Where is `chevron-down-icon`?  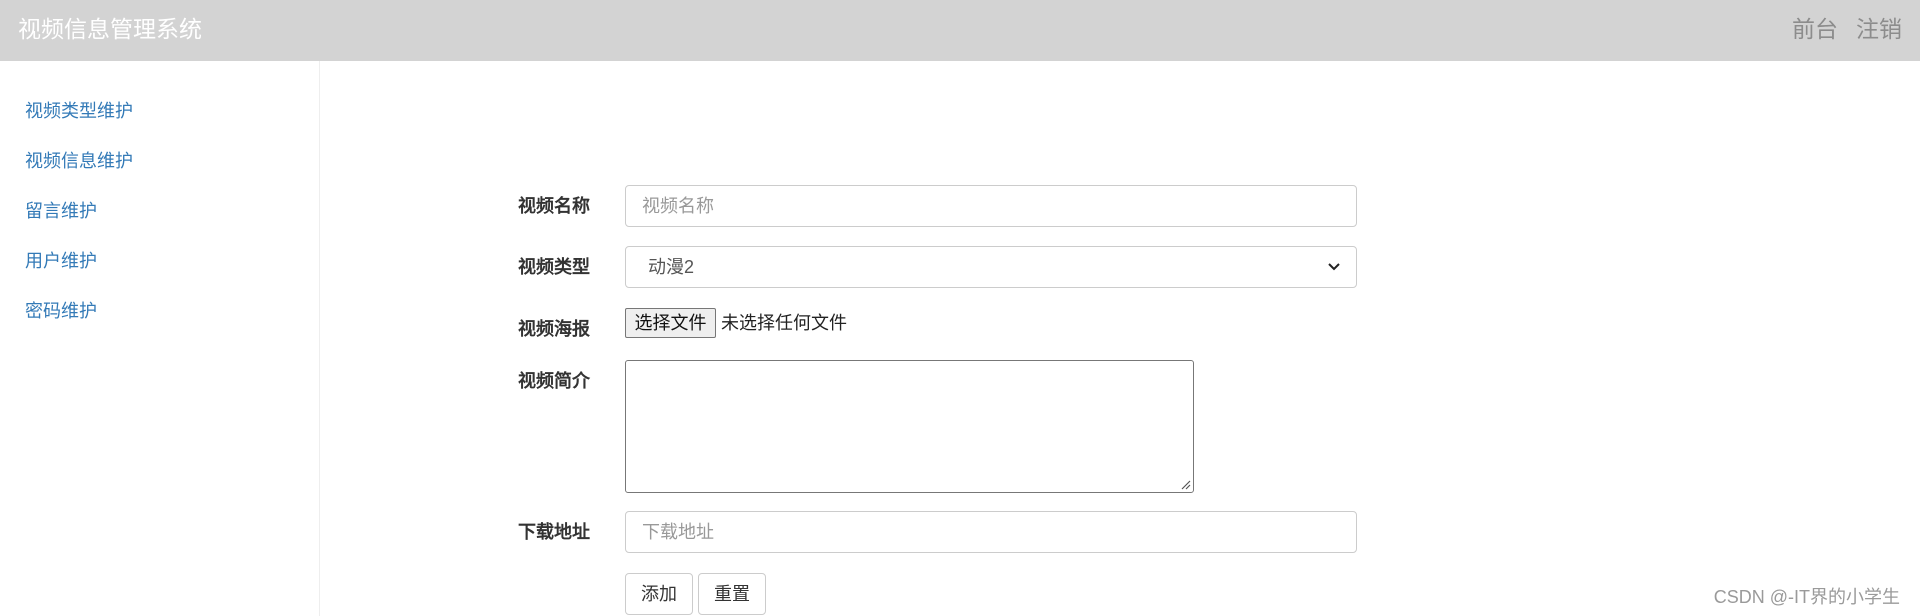
chevron-down-icon is located at coordinates (1334, 267).